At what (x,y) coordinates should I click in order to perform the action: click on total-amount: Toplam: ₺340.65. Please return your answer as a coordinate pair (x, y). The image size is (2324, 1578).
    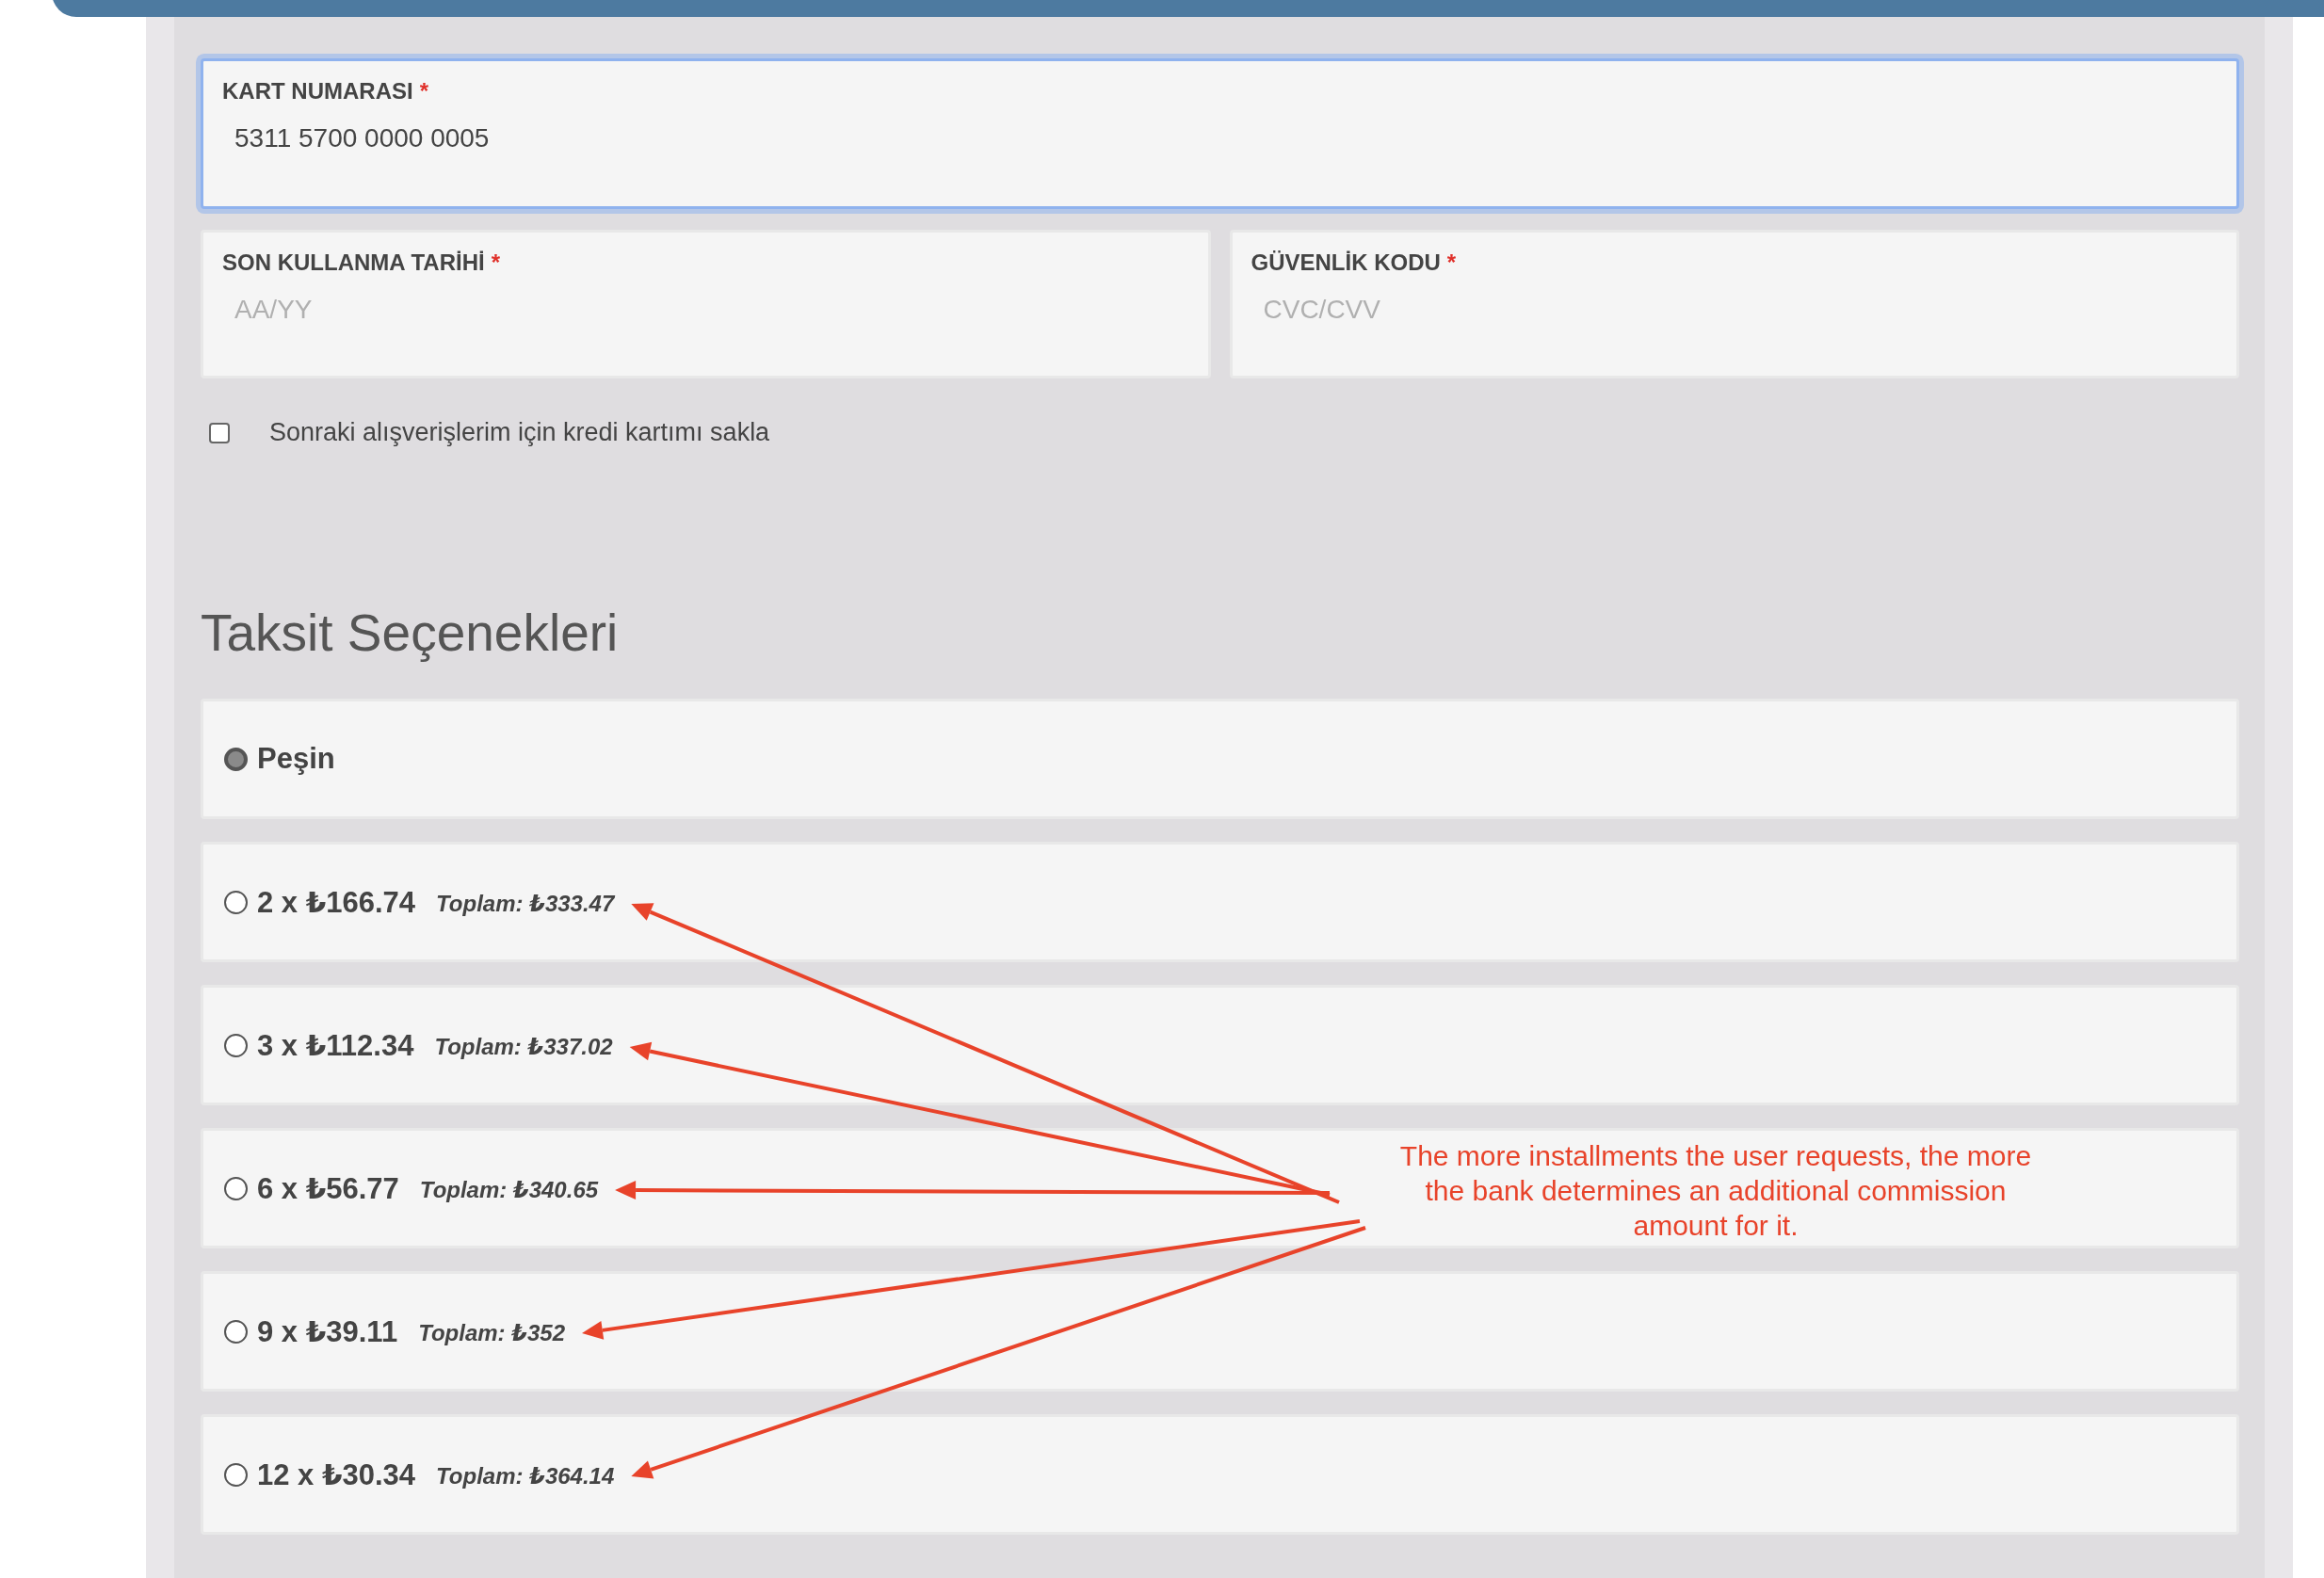
    Looking at the image, I should click on (509, 1190).